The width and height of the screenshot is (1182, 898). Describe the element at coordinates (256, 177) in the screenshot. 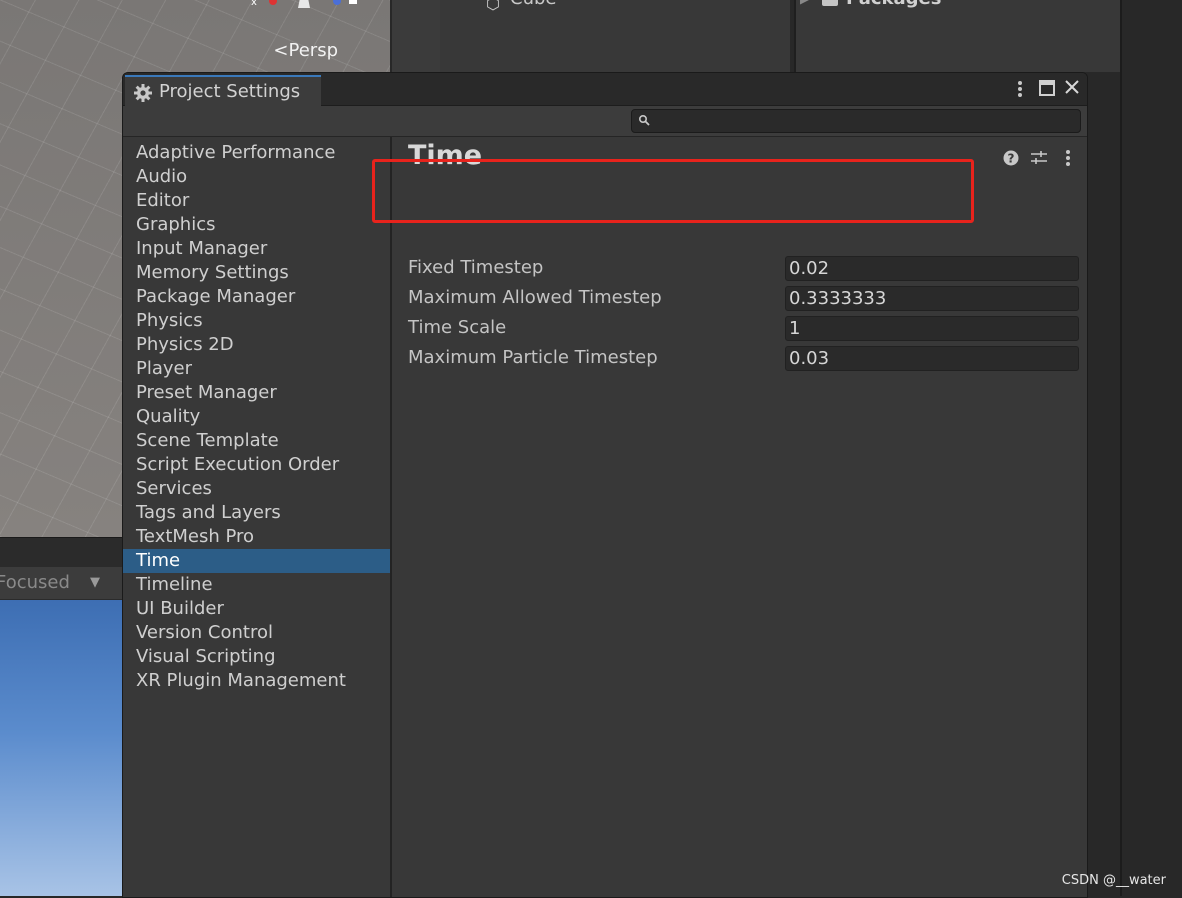

I see `sidebar-item-audio: Audio` at that location.